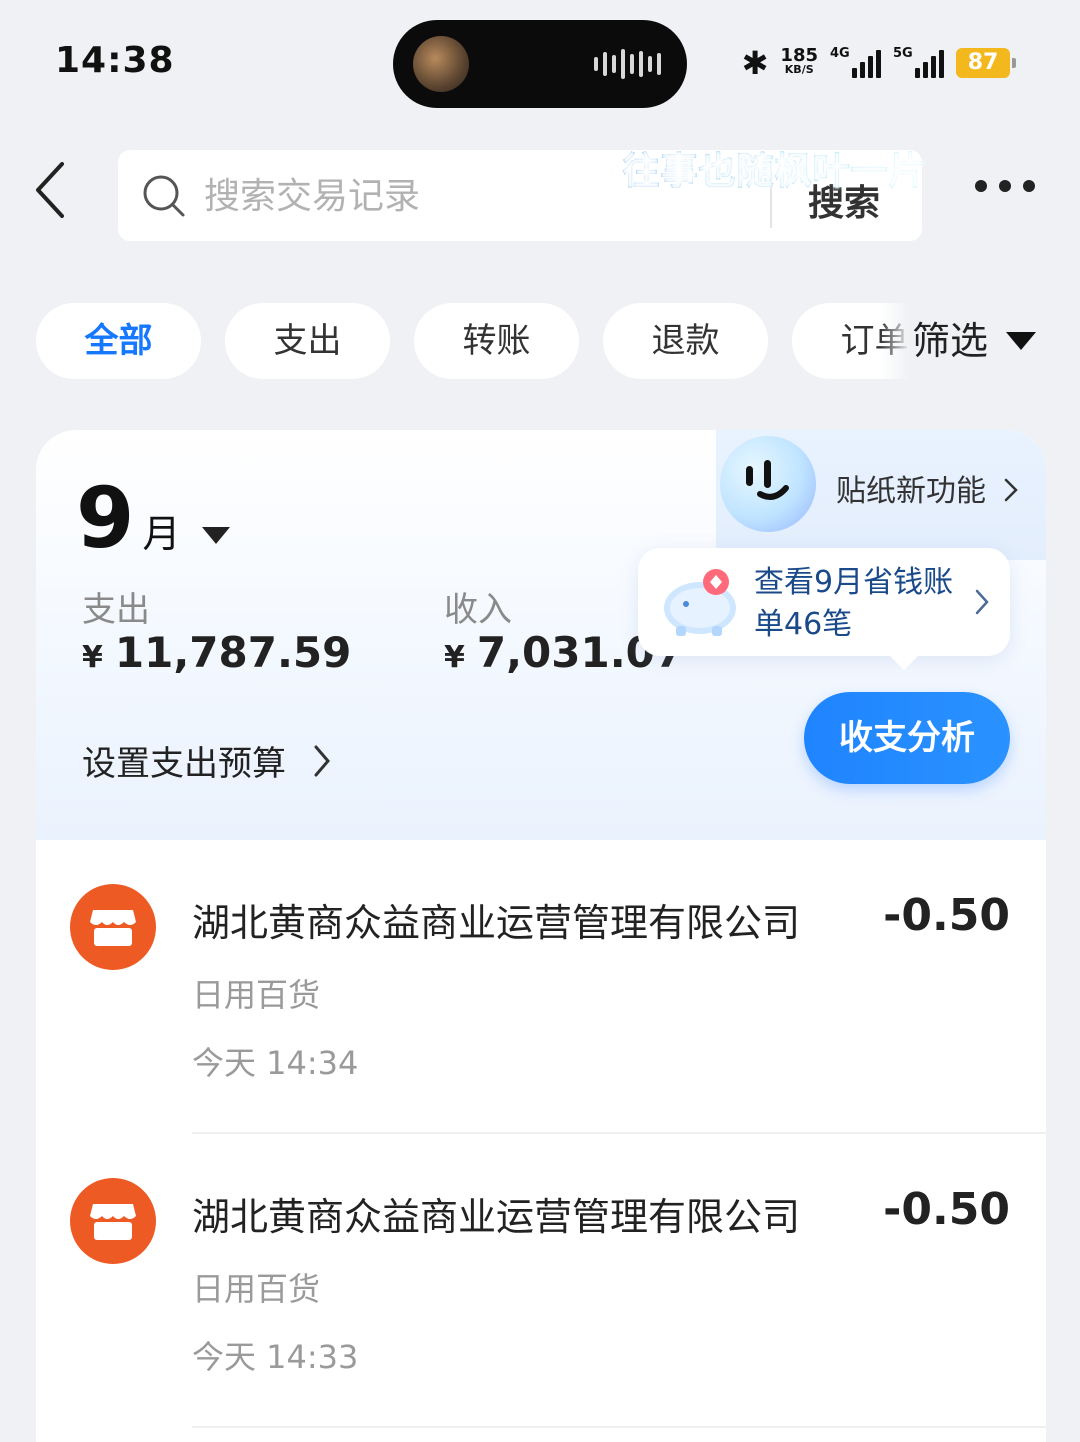 The width and height of the screenshot is (1080, 1442). I want to click on sim2-type: 5G, so click(903, 53).